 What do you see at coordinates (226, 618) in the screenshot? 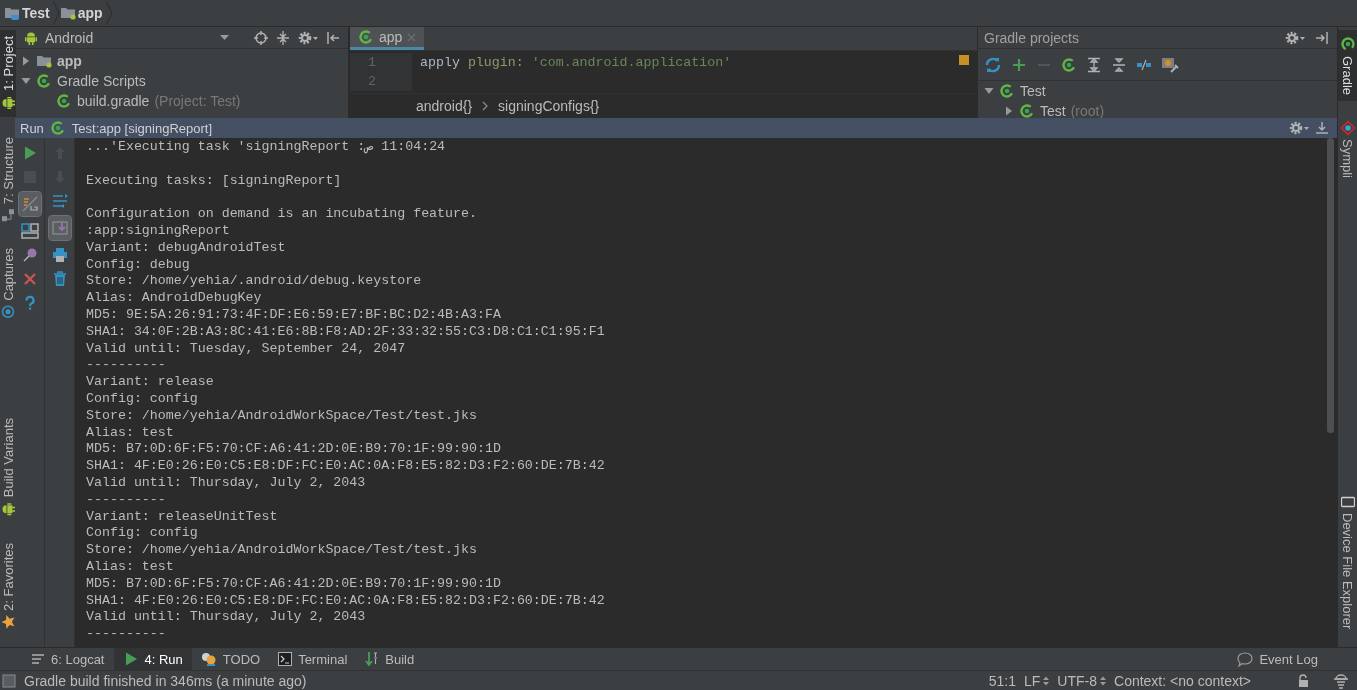
I see `console-line: Valid until: Thursday, July 2, 2043` at bounding box center [226, 618].